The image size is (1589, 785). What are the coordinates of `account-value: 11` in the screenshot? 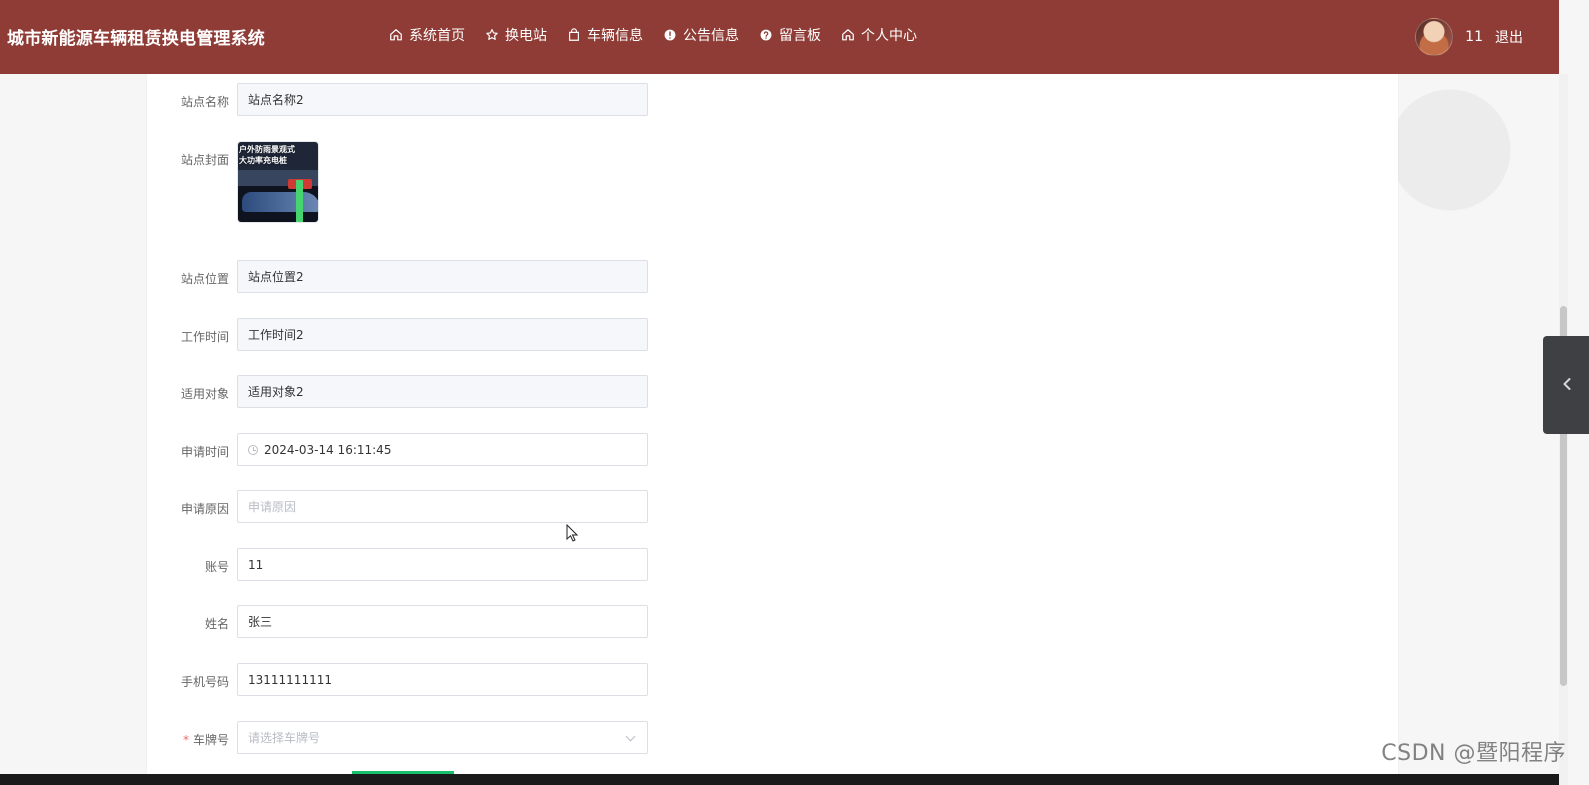 It's located at (256, 564).